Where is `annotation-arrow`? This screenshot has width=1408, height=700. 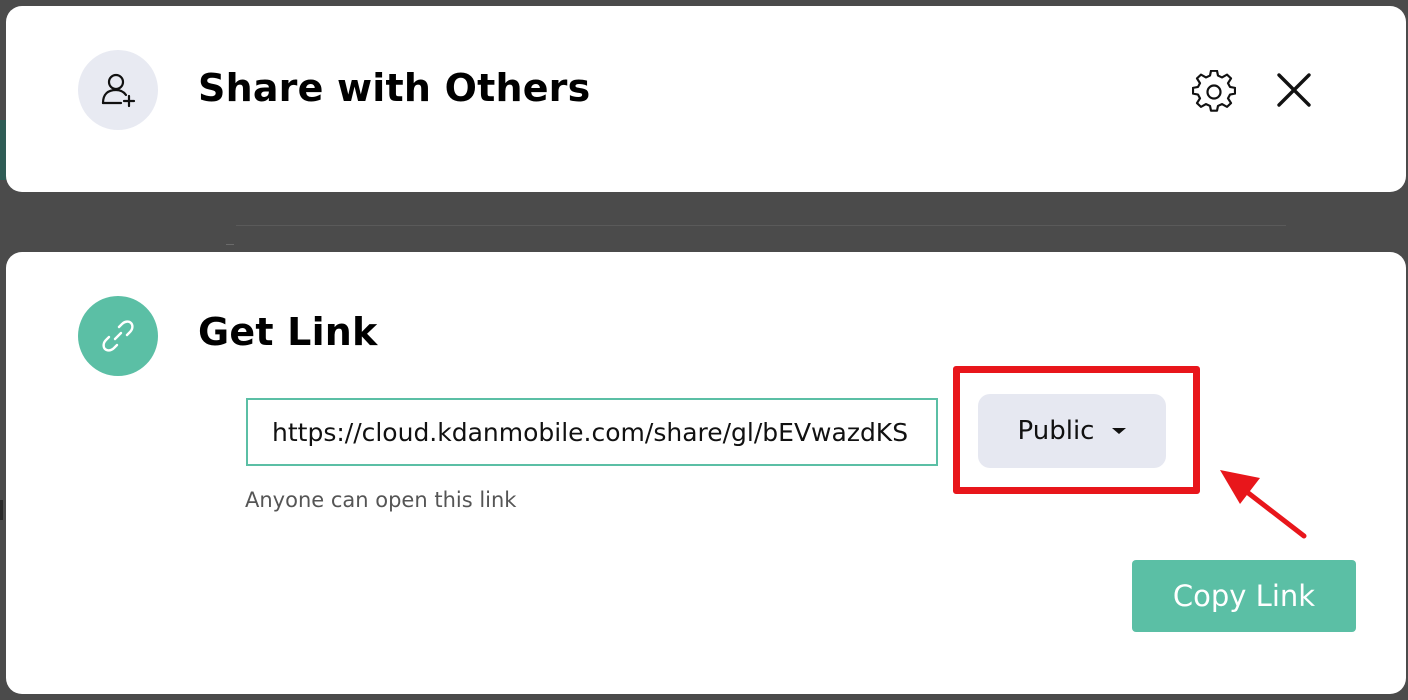 annotation-arrow is located at coordinates (1263, 504).